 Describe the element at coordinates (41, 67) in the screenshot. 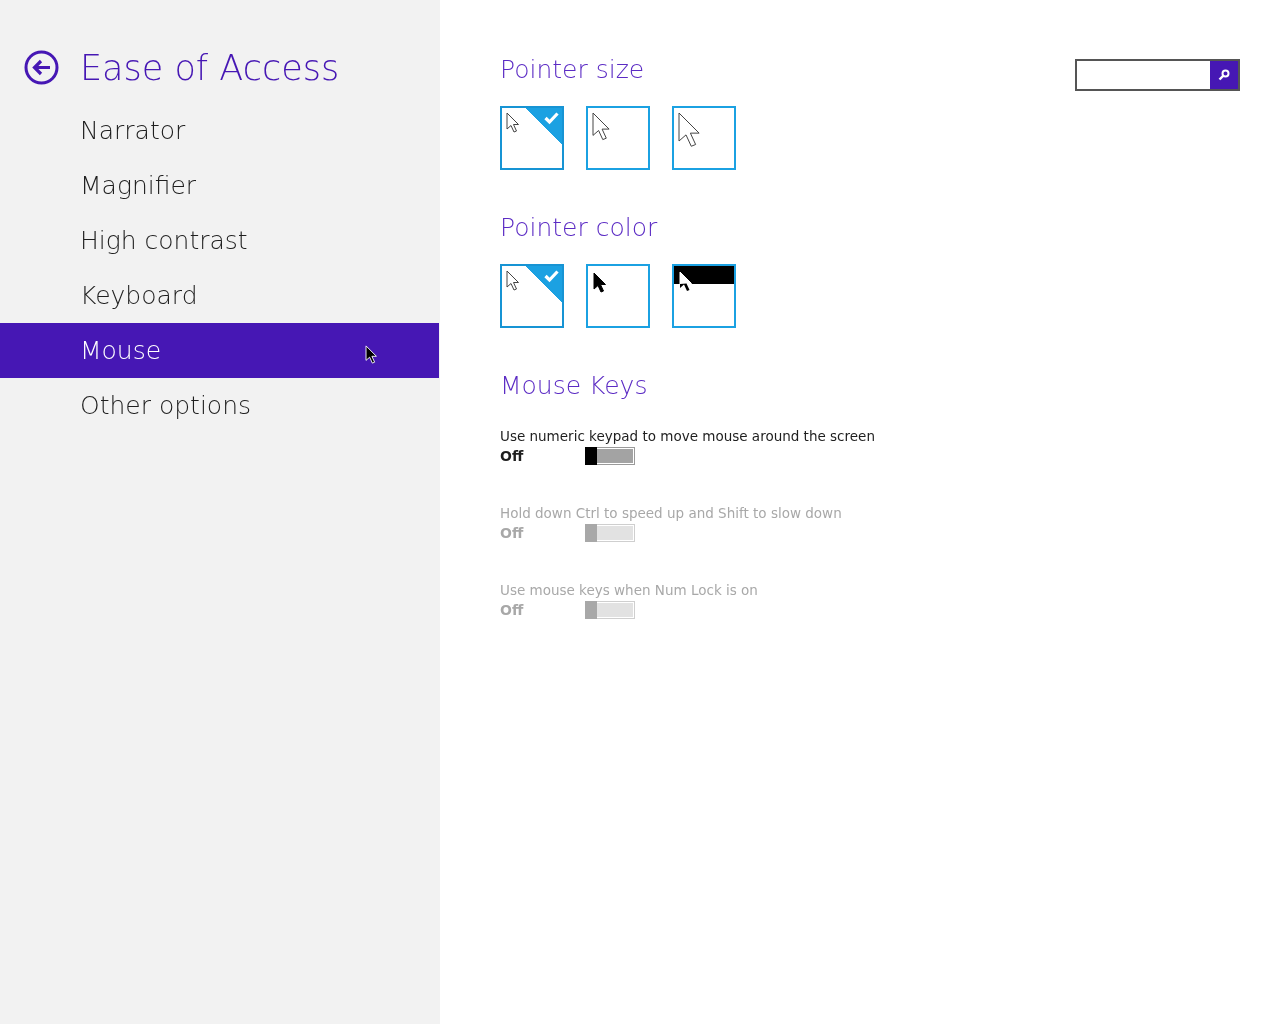

I see `back-icon` at that location.